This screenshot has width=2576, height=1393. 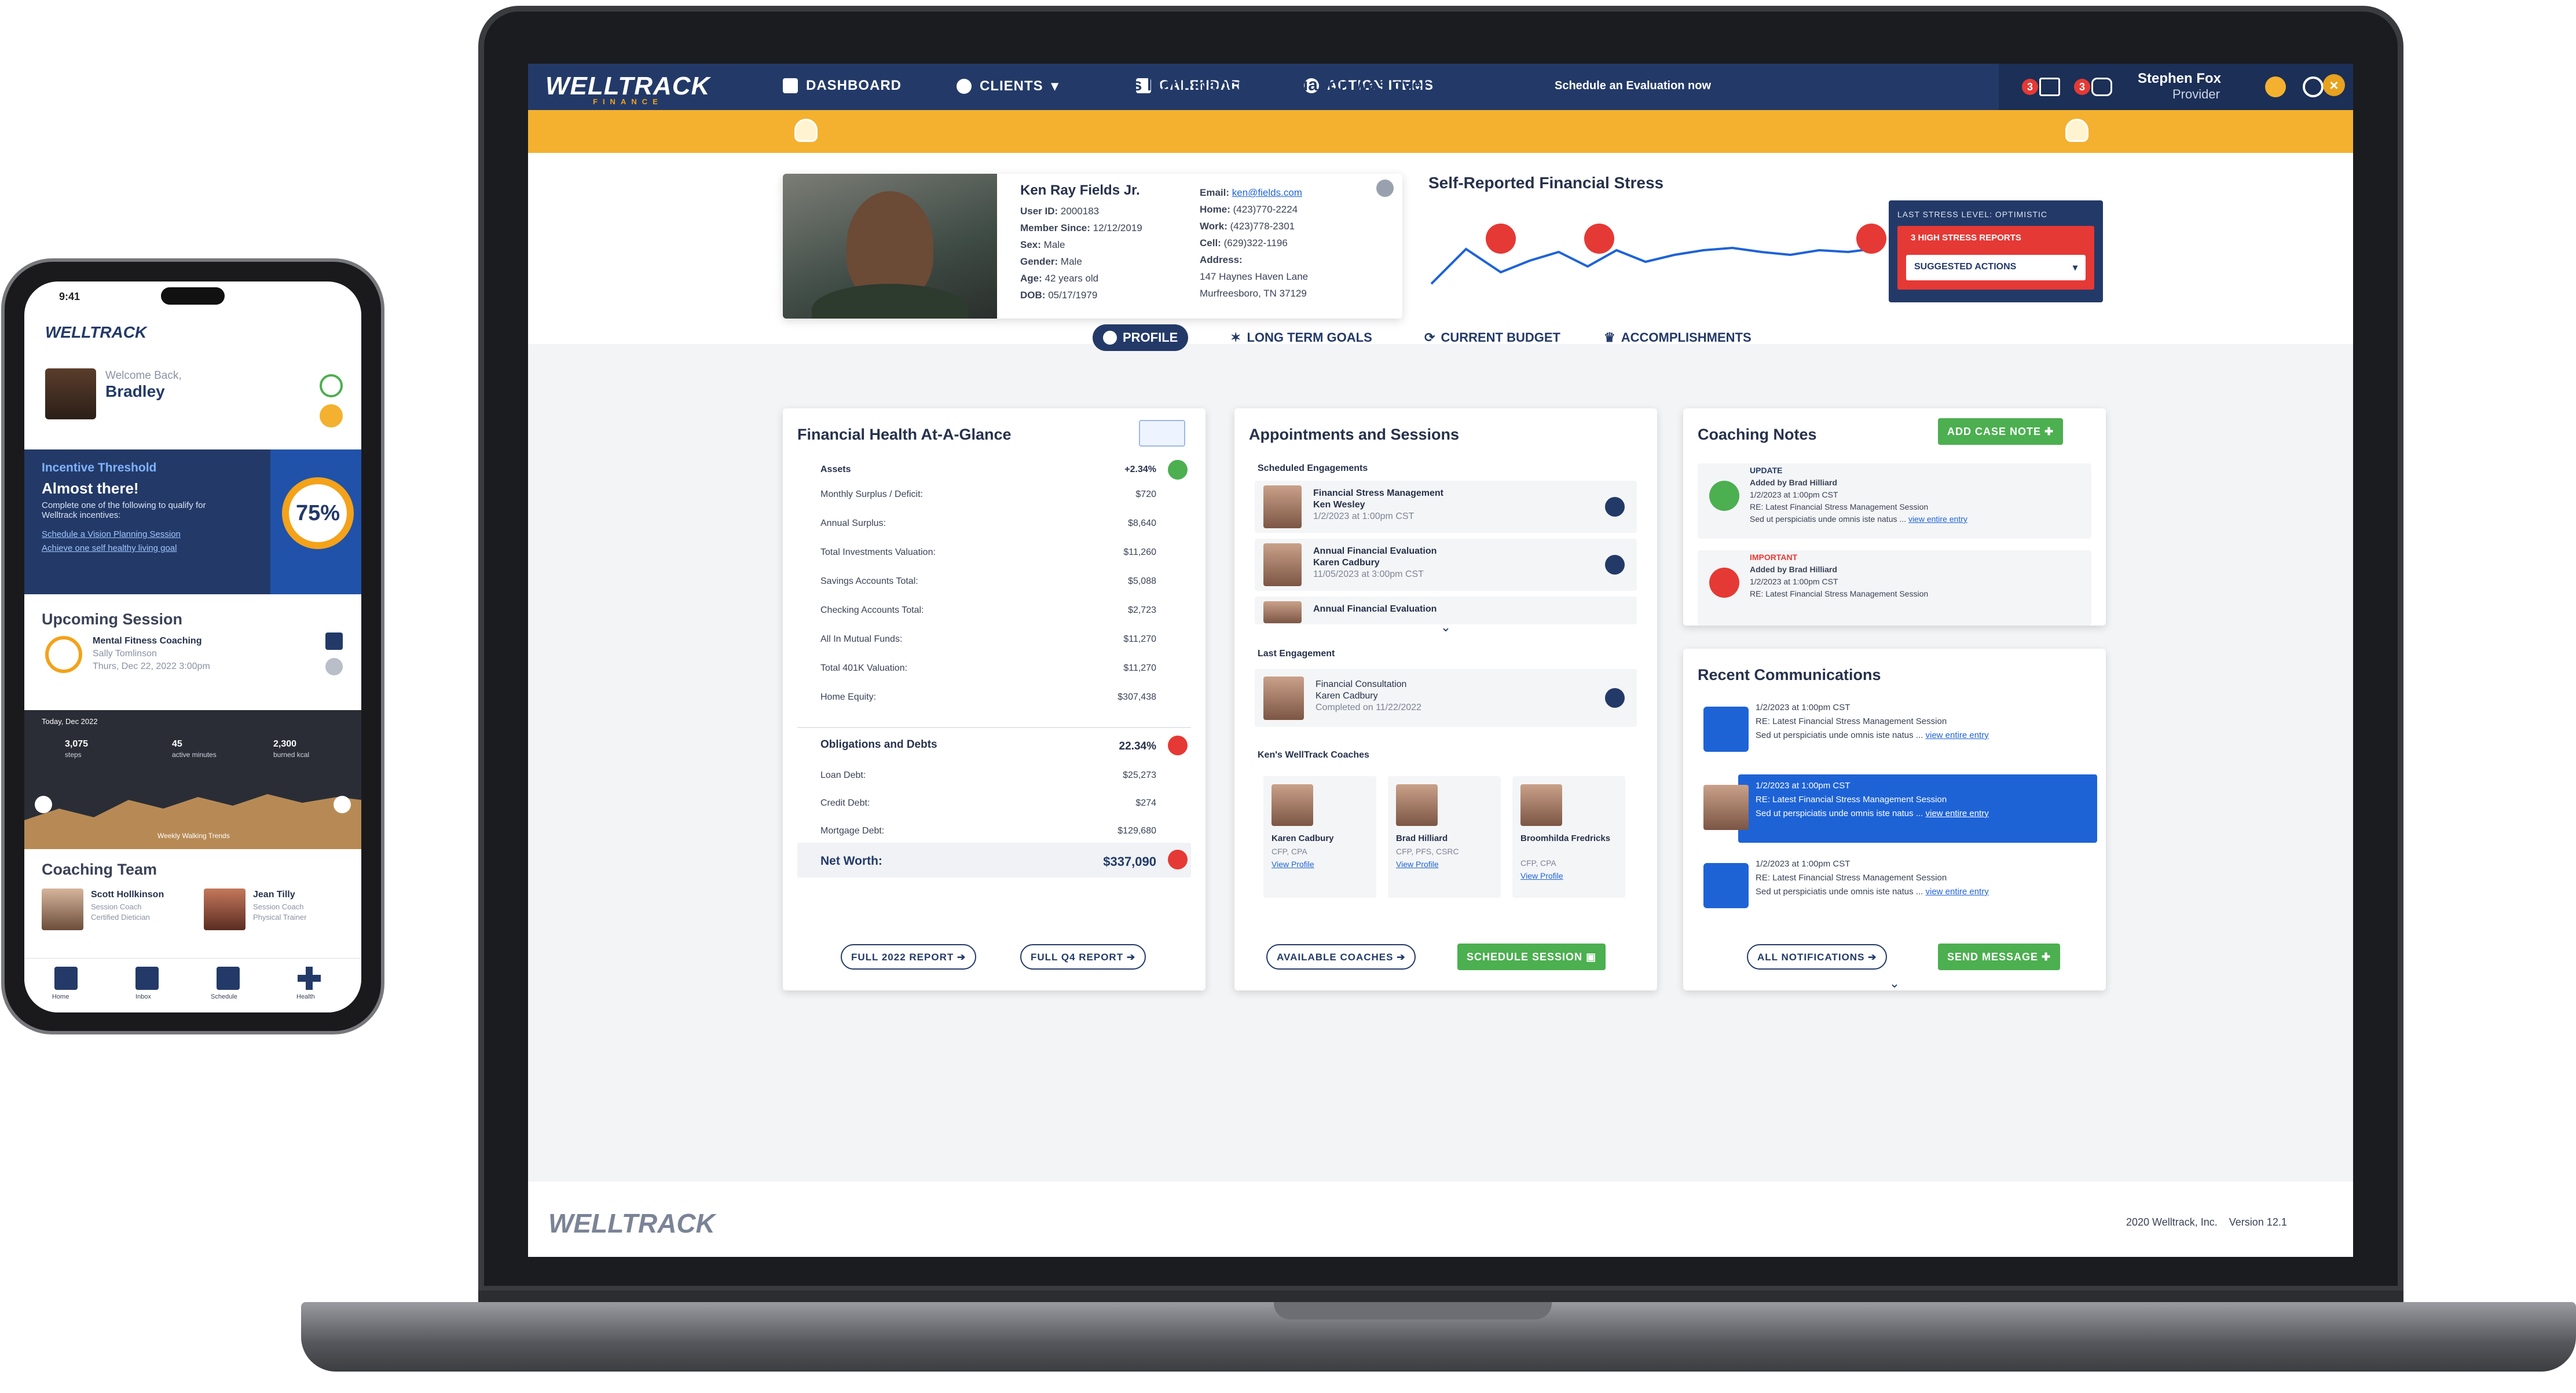 What do you see at coordinates (1107, 228) in the screenshot?
I see `profile-field: Member Since: 12/12/2019` at bounding box center [1107, 228].